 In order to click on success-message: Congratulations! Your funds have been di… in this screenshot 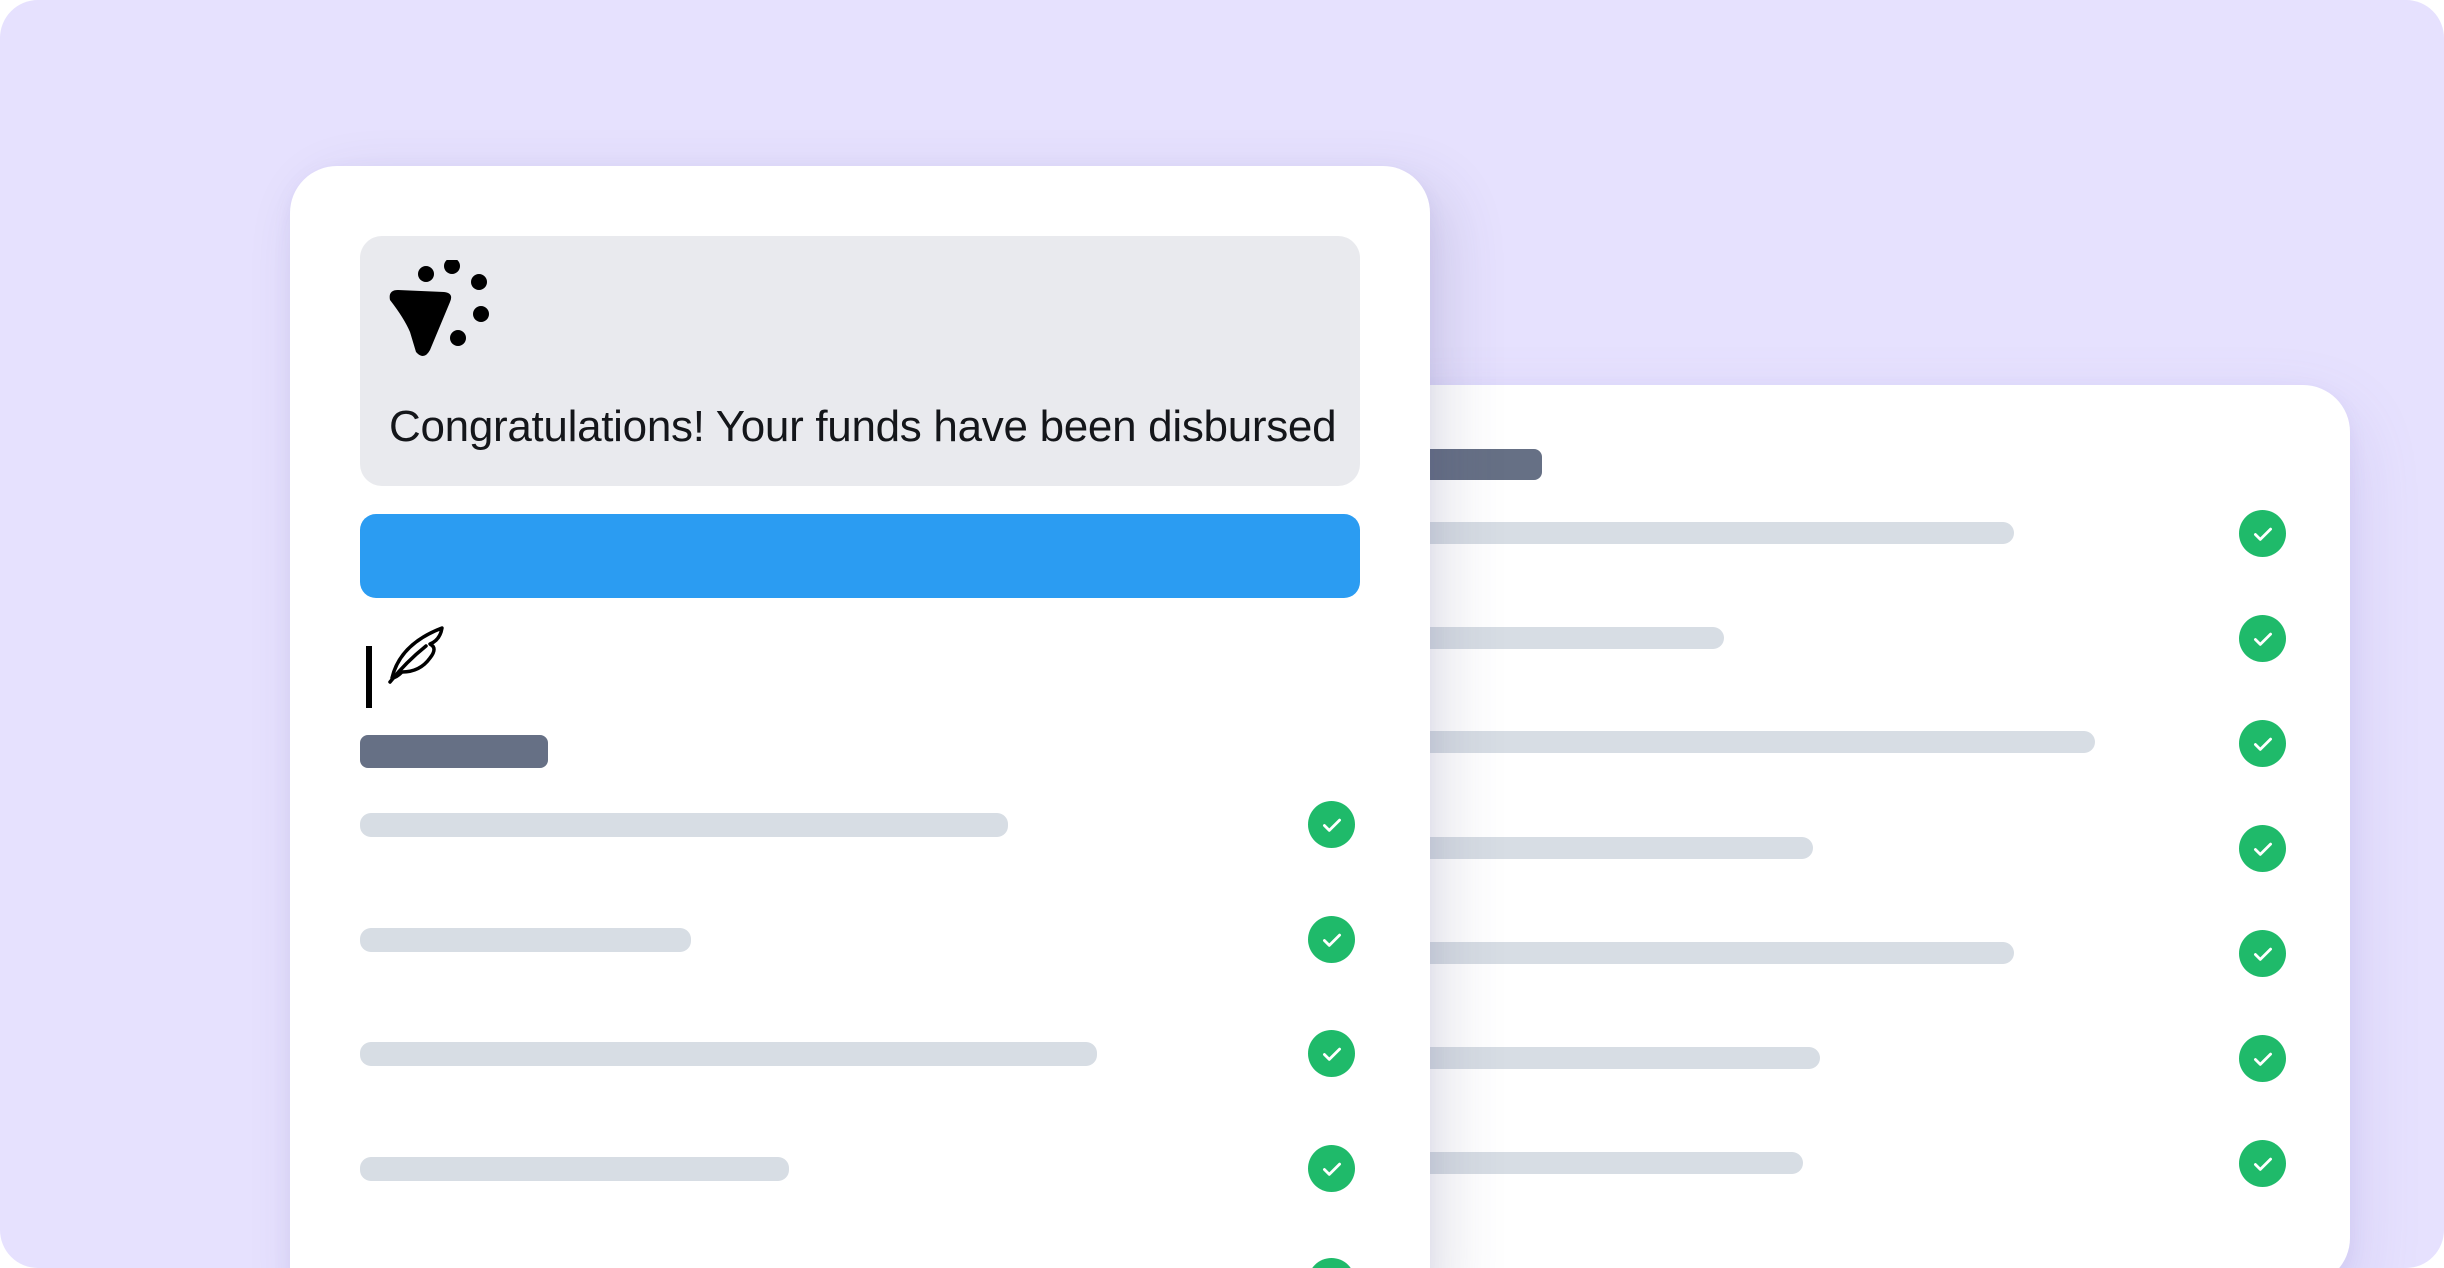, I will do `click(863, 426)`.